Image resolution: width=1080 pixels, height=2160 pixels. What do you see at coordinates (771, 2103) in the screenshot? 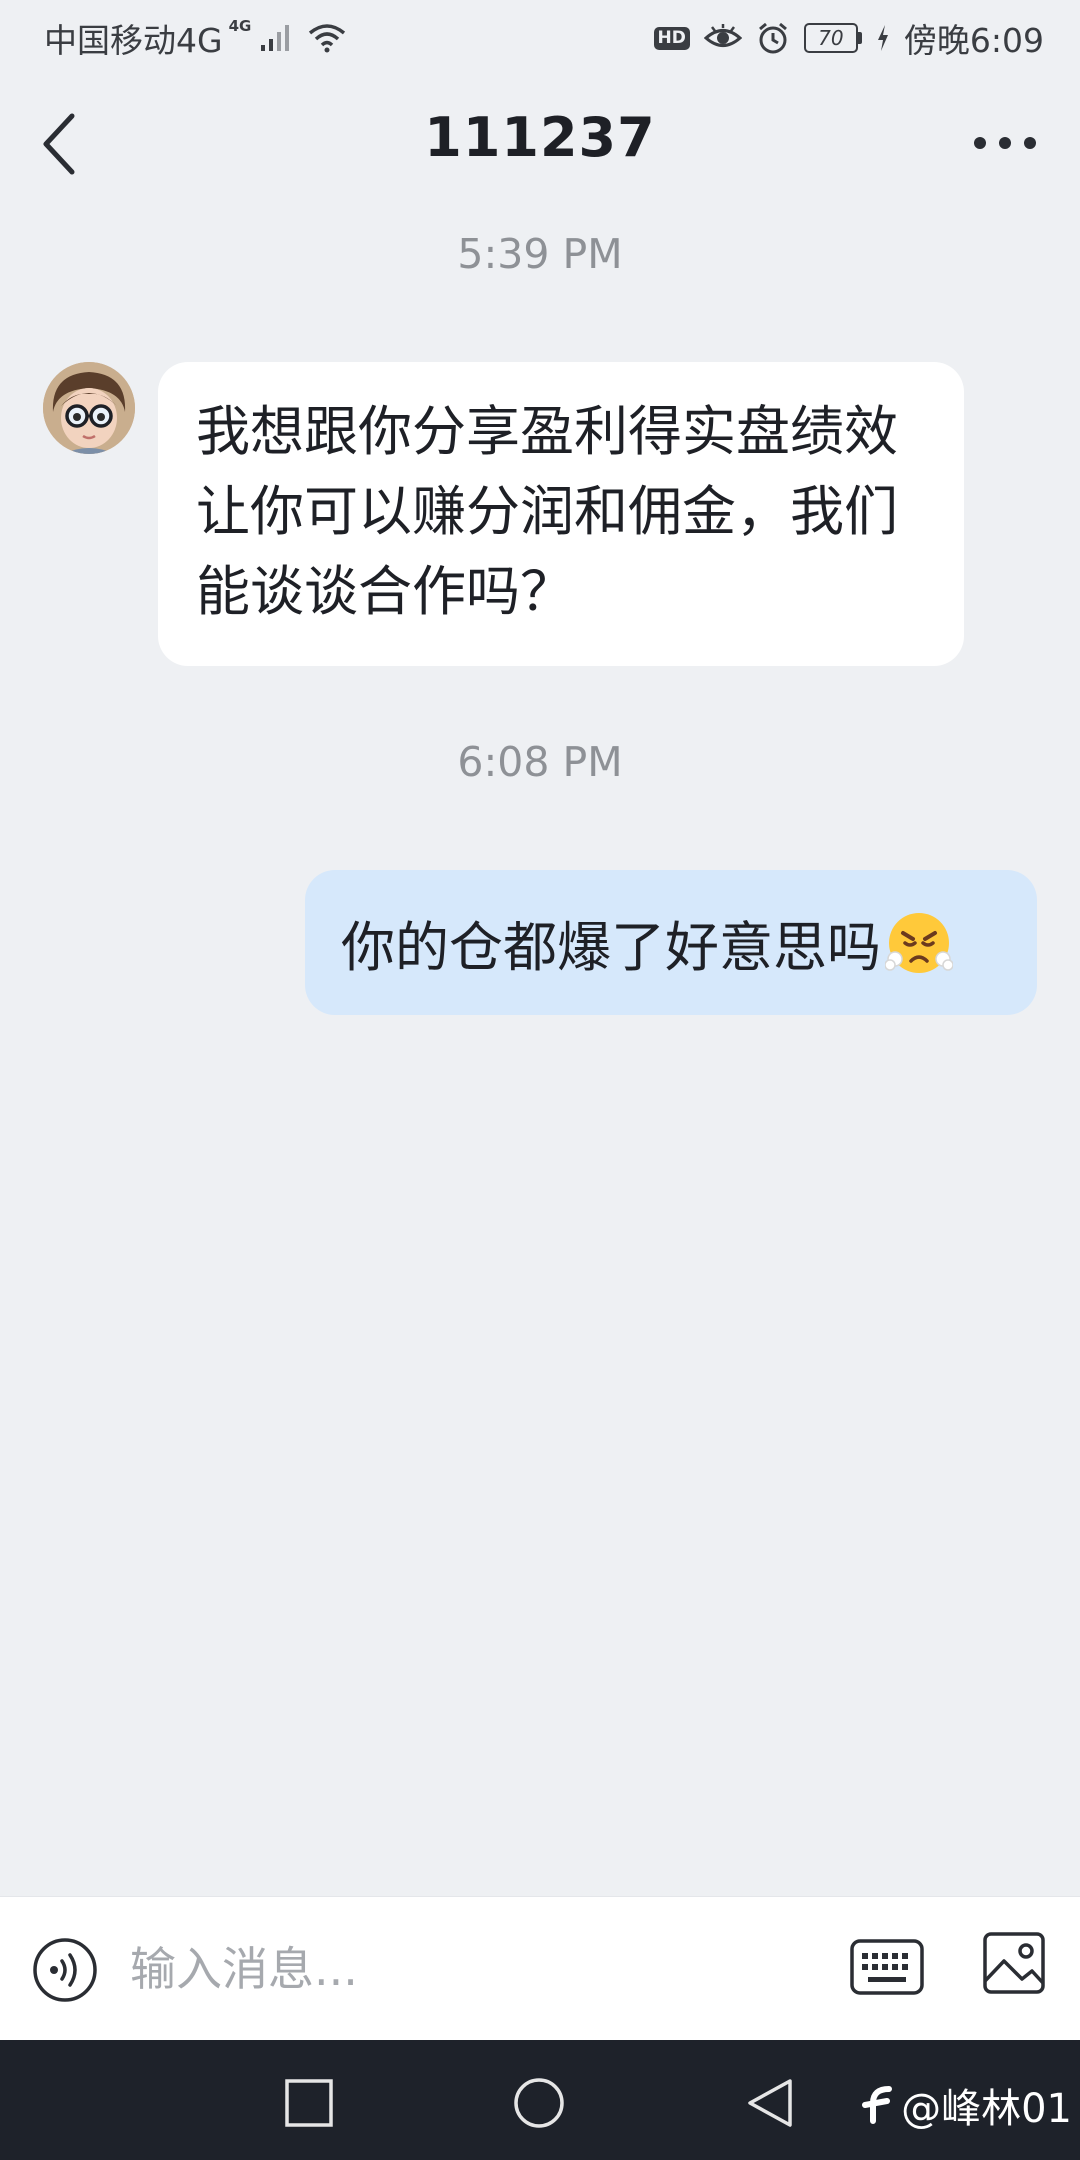
I see `nav-back-icon` at bounding box center [771, 2103].